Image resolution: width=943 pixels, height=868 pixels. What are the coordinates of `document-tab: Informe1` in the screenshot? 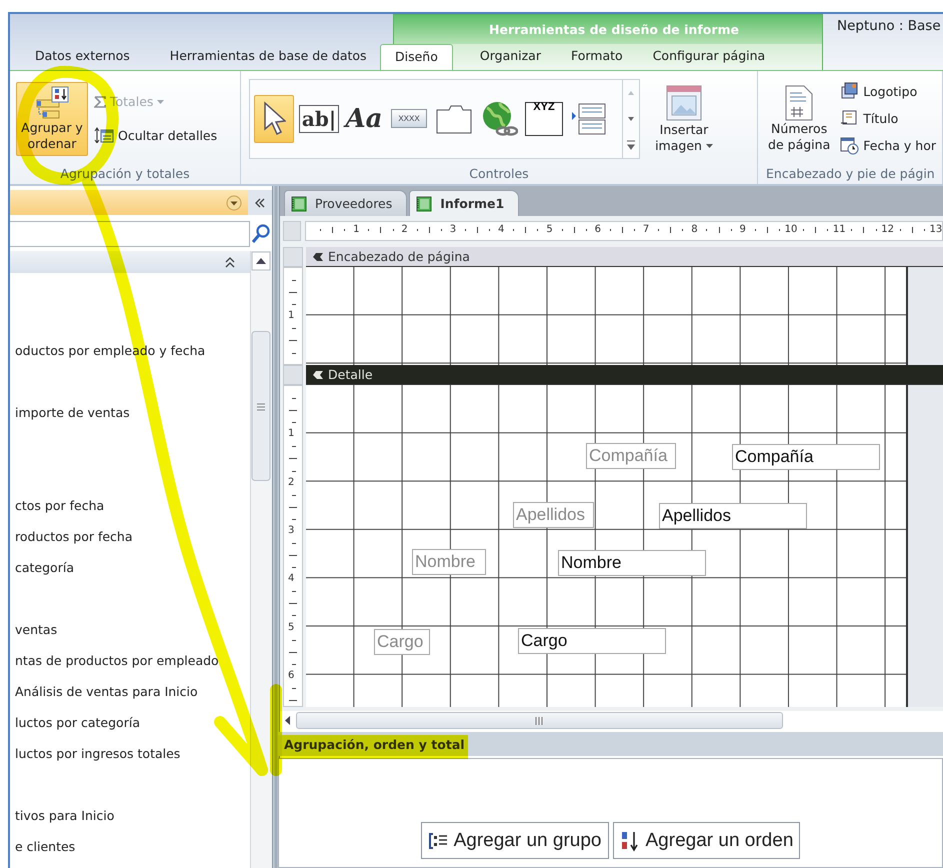 It's located at (464, 203).